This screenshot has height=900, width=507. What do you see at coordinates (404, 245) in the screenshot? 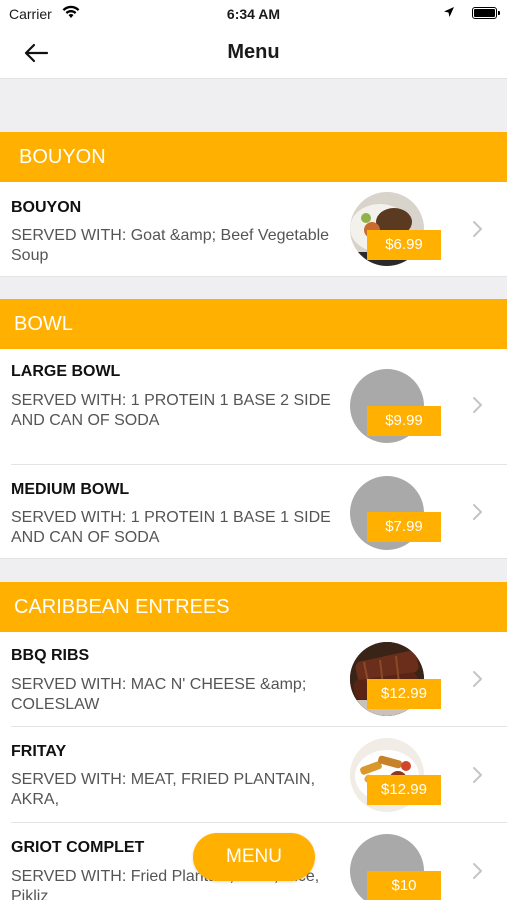
I see `item-price-badge: $6.99` at bounding box center [404, 245].